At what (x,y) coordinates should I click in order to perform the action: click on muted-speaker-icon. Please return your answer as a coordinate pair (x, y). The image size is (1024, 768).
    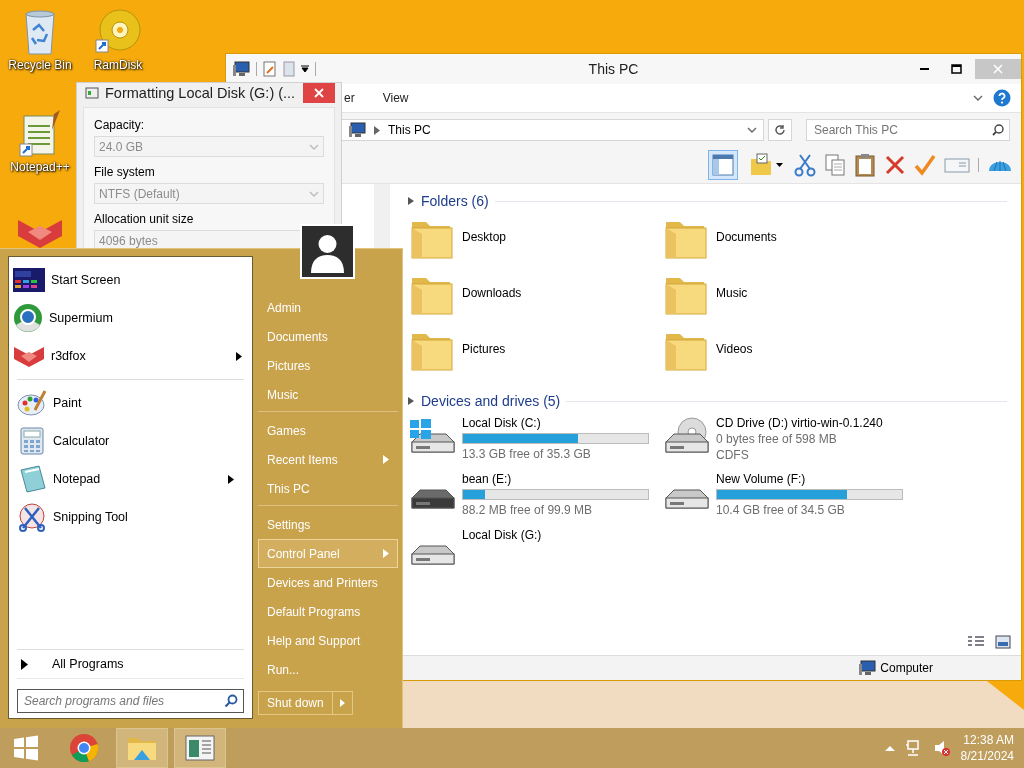
    Looking at the image, I should click on (941, 748).